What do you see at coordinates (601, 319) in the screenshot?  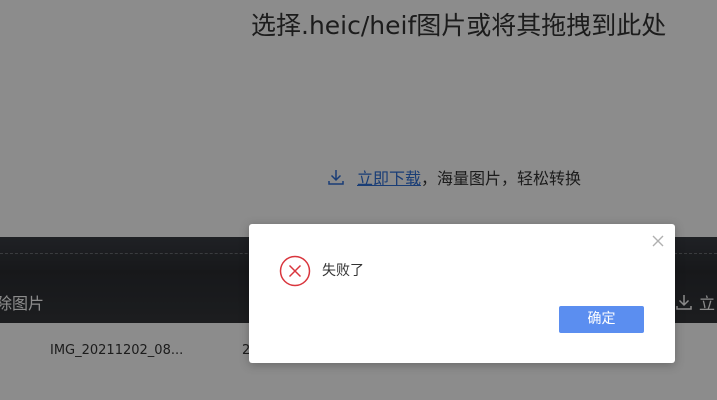 I see `confirm-button: 确定` at bounding box center [601, 319].